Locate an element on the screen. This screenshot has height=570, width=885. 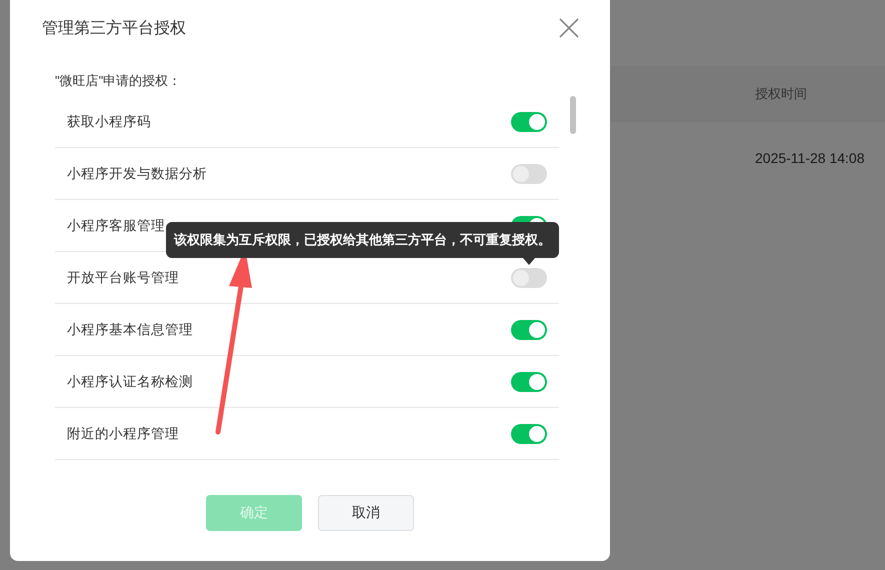
permission-label: 小程序认证名称检测 is located at coordinates (130, 381).